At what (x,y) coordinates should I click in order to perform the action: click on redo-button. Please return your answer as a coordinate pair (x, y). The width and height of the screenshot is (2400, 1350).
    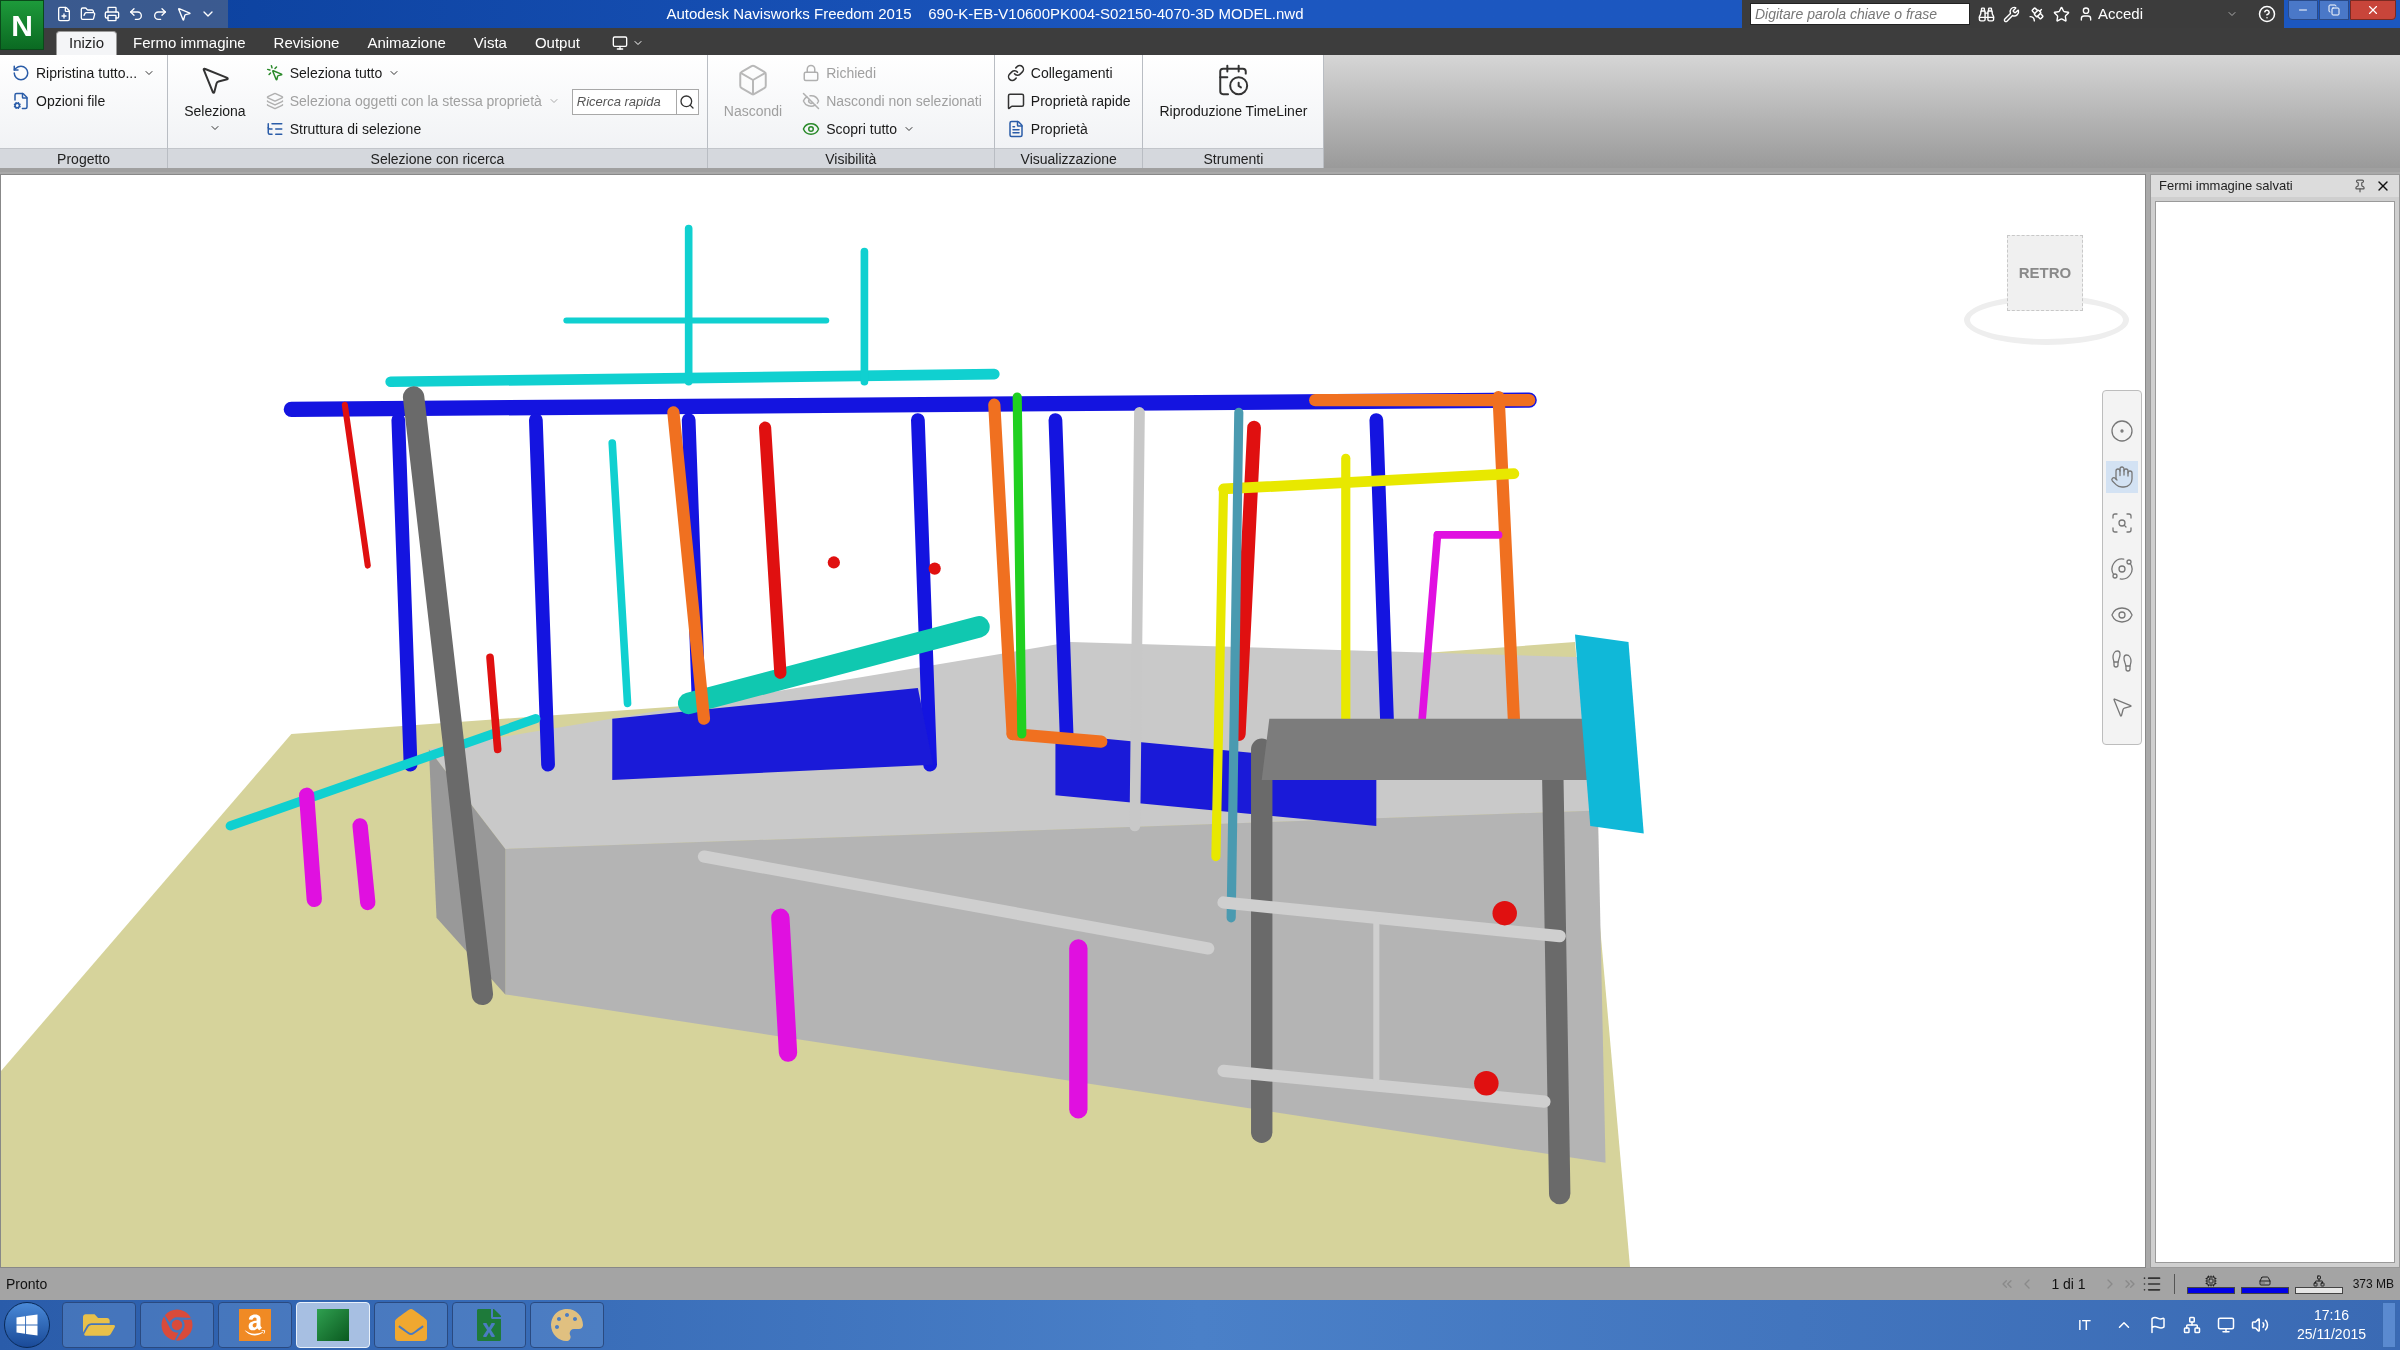
    Looking at the image, I should click on (160, 14).